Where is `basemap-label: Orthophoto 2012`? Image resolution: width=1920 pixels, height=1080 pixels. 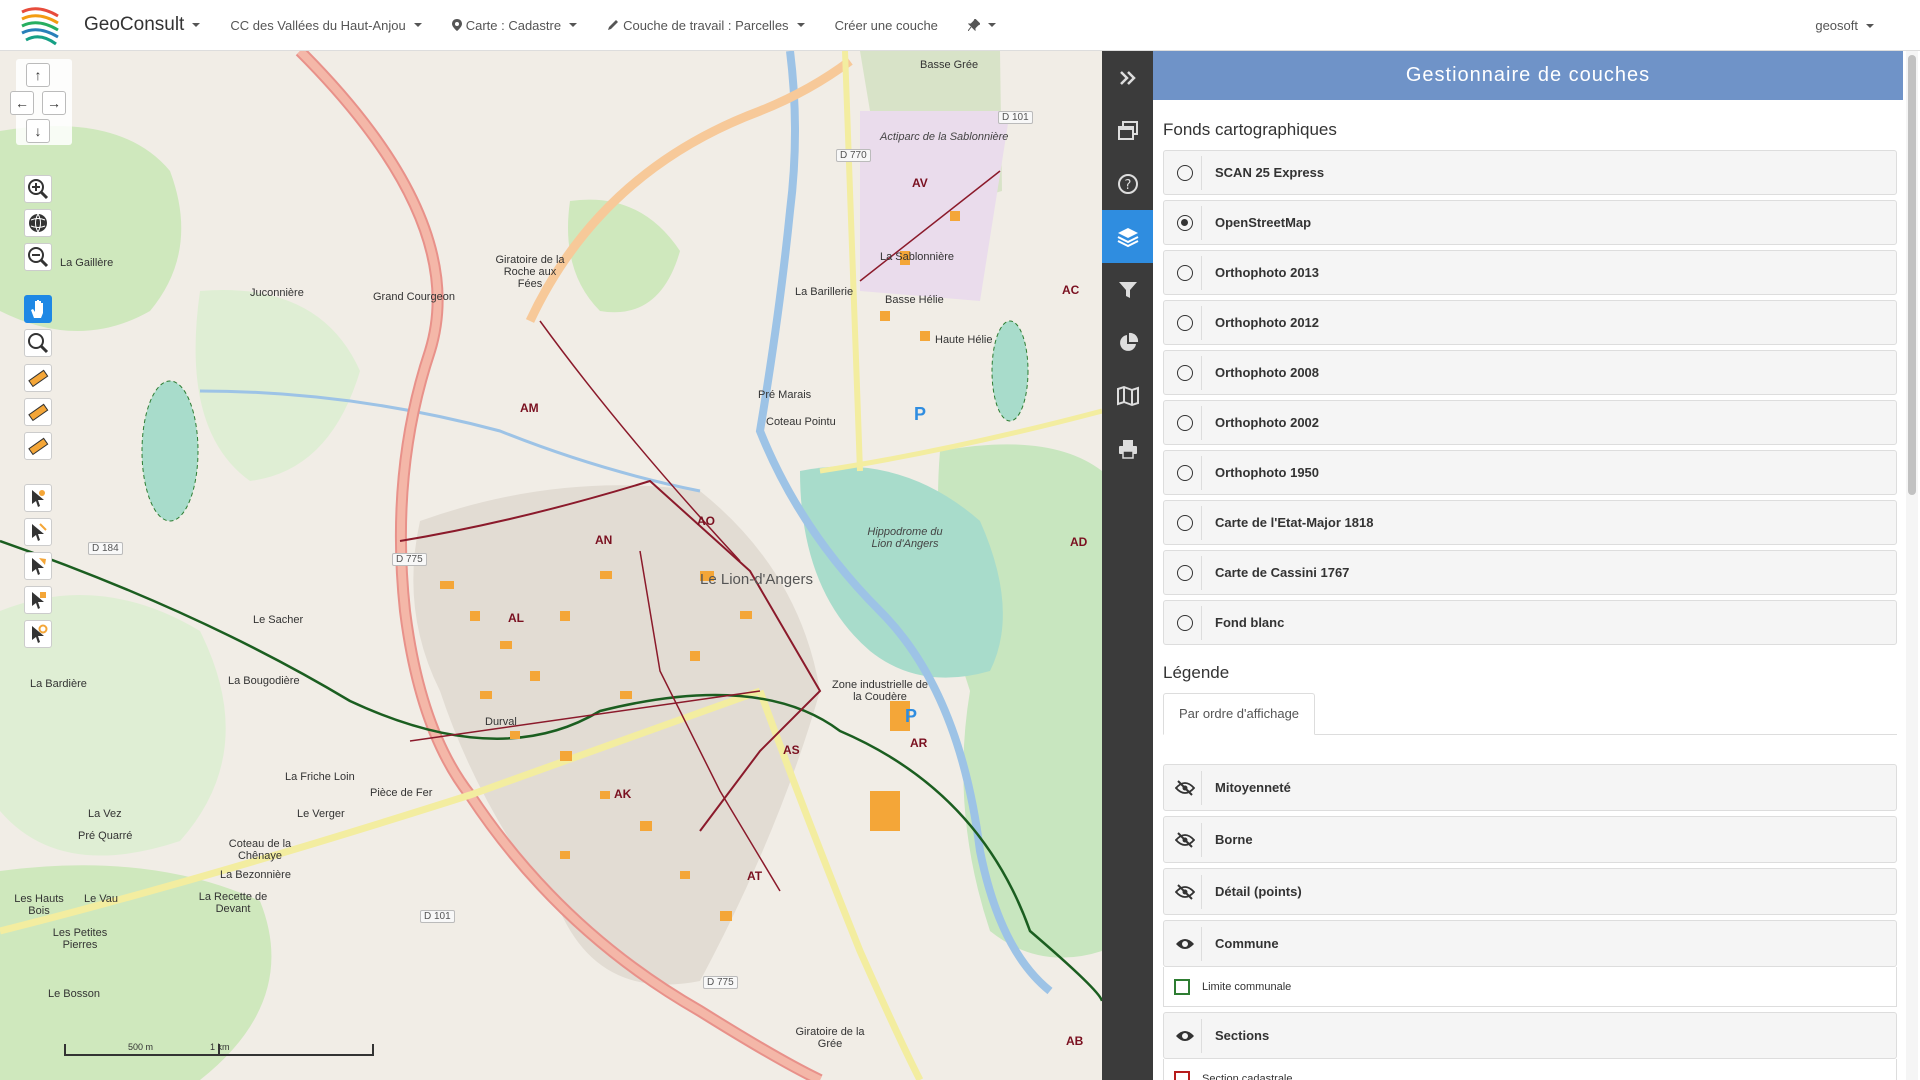
basemap-label: Orthophoto 2012 is located at coordinates (1267, 322).